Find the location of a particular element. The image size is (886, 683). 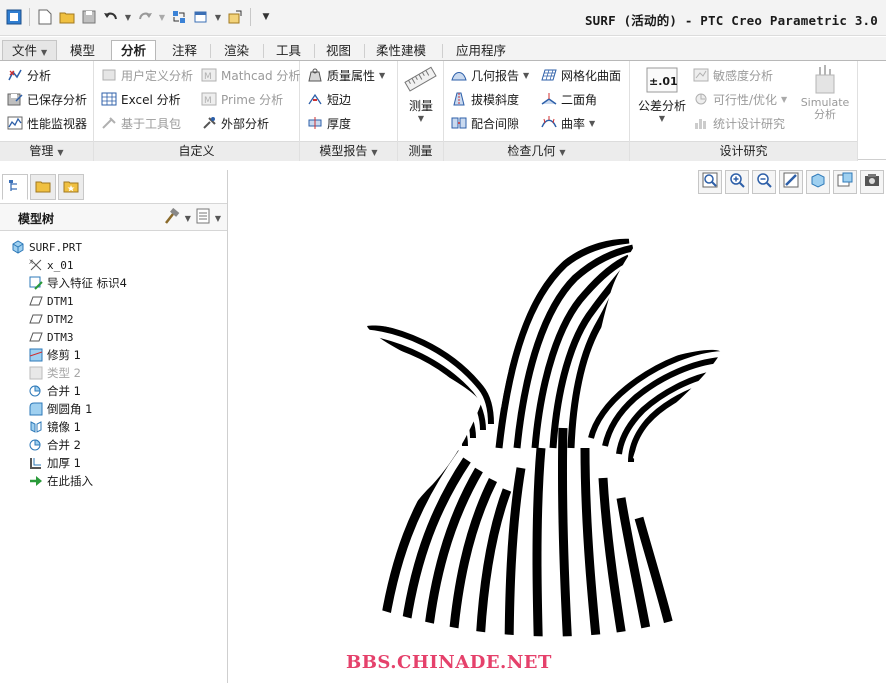

curvature-label: 曲率 is located at coordinates (573, 123).